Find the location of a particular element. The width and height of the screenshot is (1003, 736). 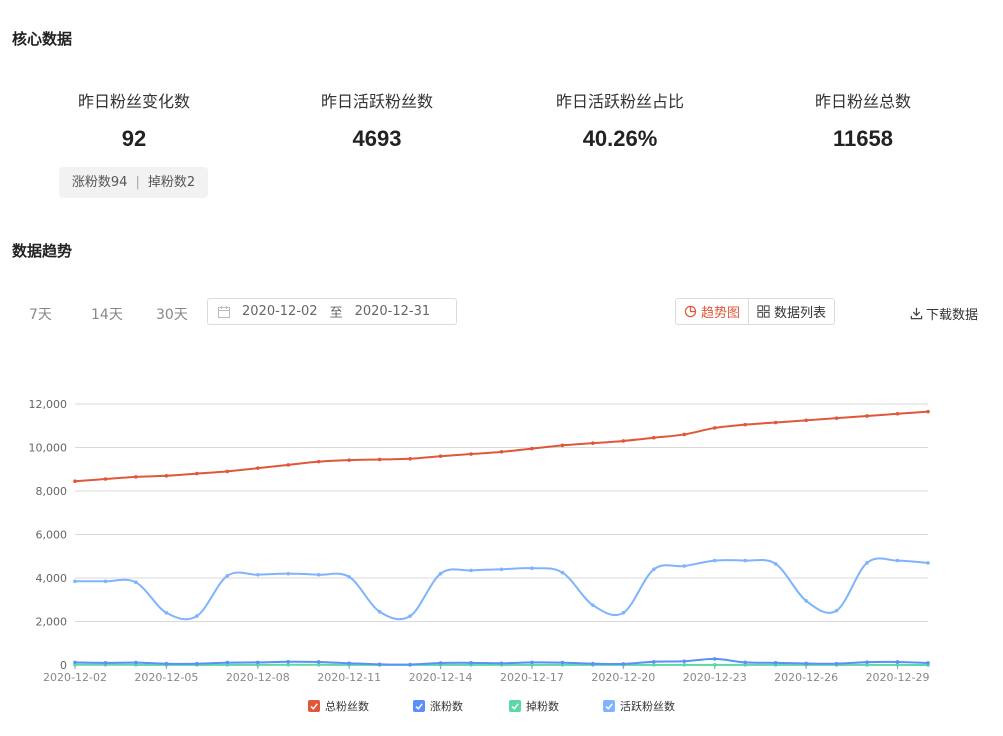

date-range-picker: 2020-12-02 至 2020-12-31 is located at coordinates (332, 311).